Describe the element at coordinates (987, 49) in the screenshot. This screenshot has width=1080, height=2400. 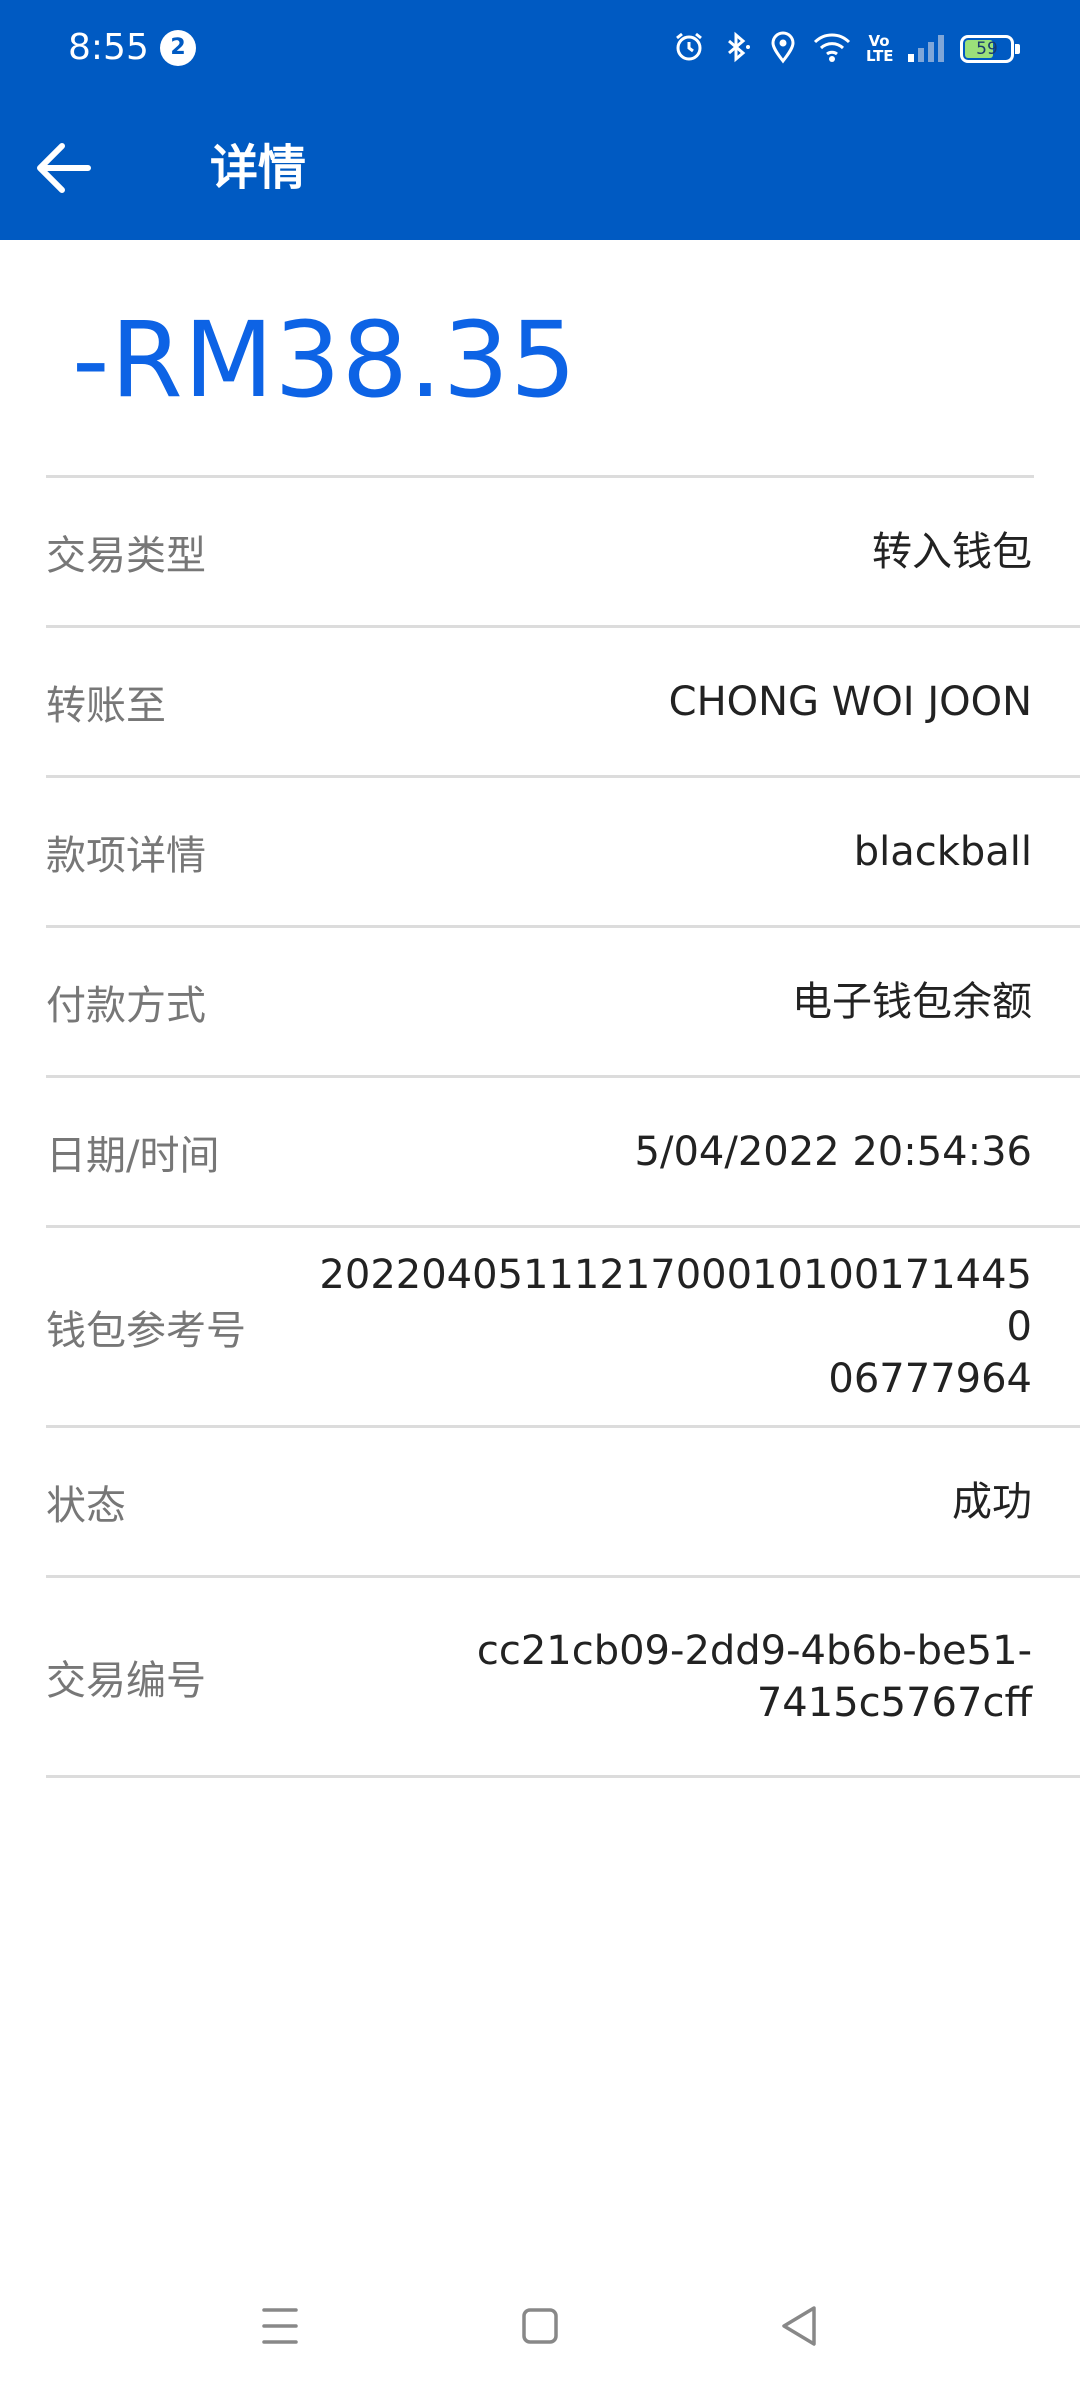
I see `battery-level: 59` at that location.